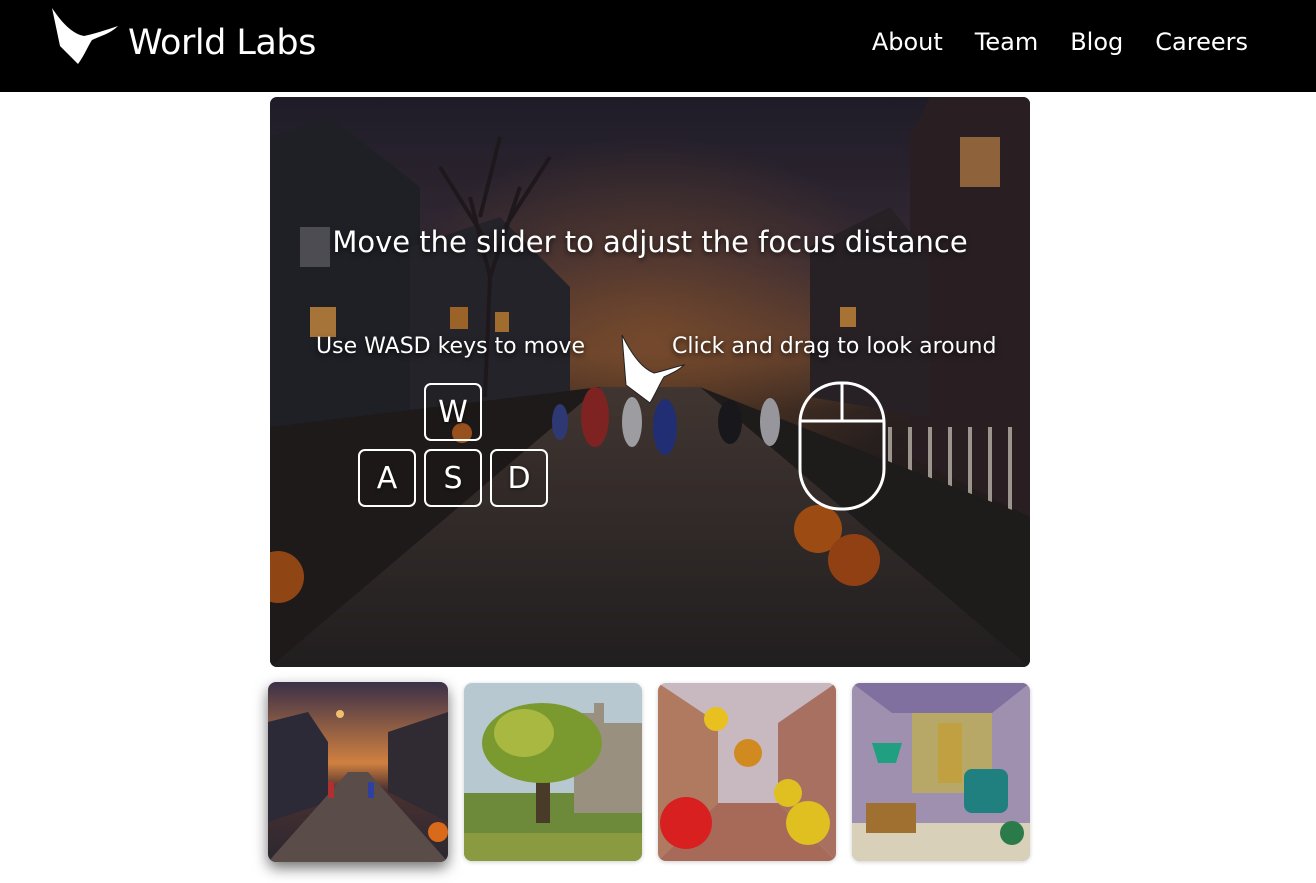 This screenshot has height=883, width=1316. Describe the element at coordinates (834, 346) in the screenshot. I see `drag-hint: Click and drag to look around` at that location.